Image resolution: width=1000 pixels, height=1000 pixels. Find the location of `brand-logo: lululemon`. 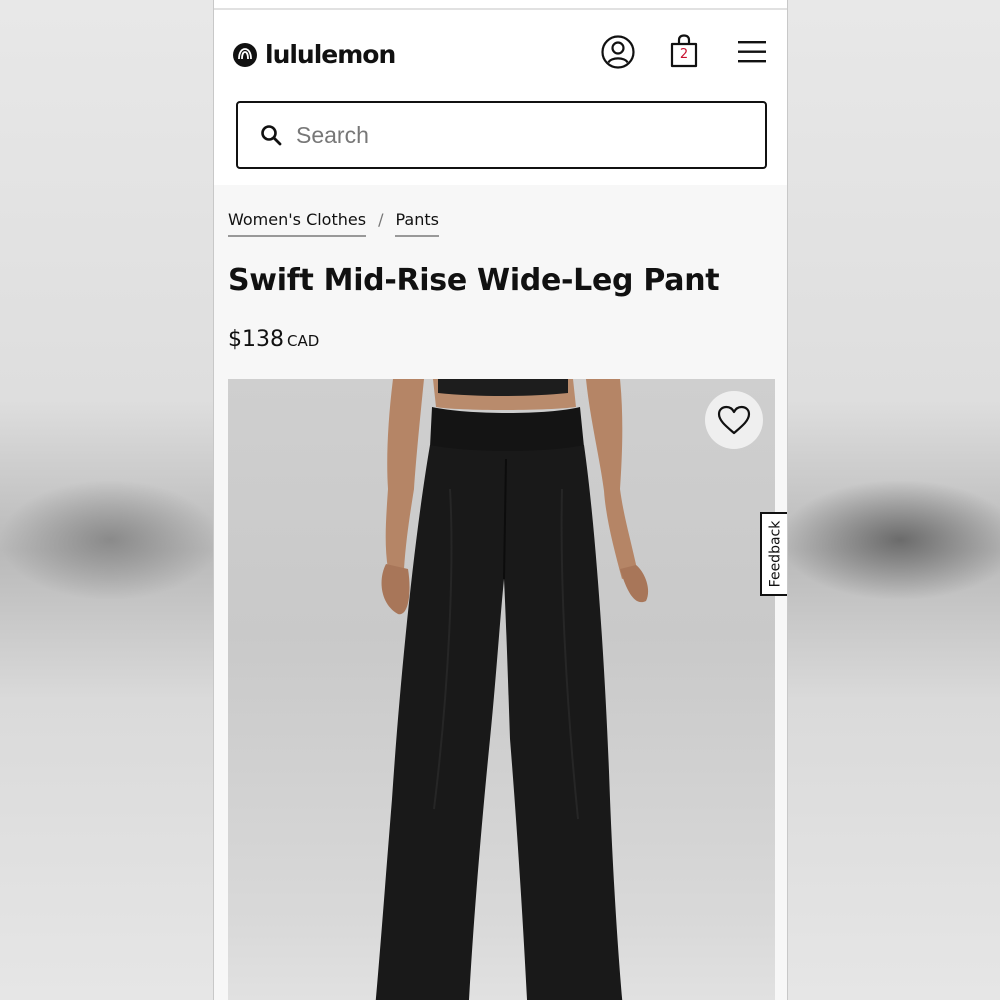

brand-logo: lululemon is located at coordinates (314, 54).